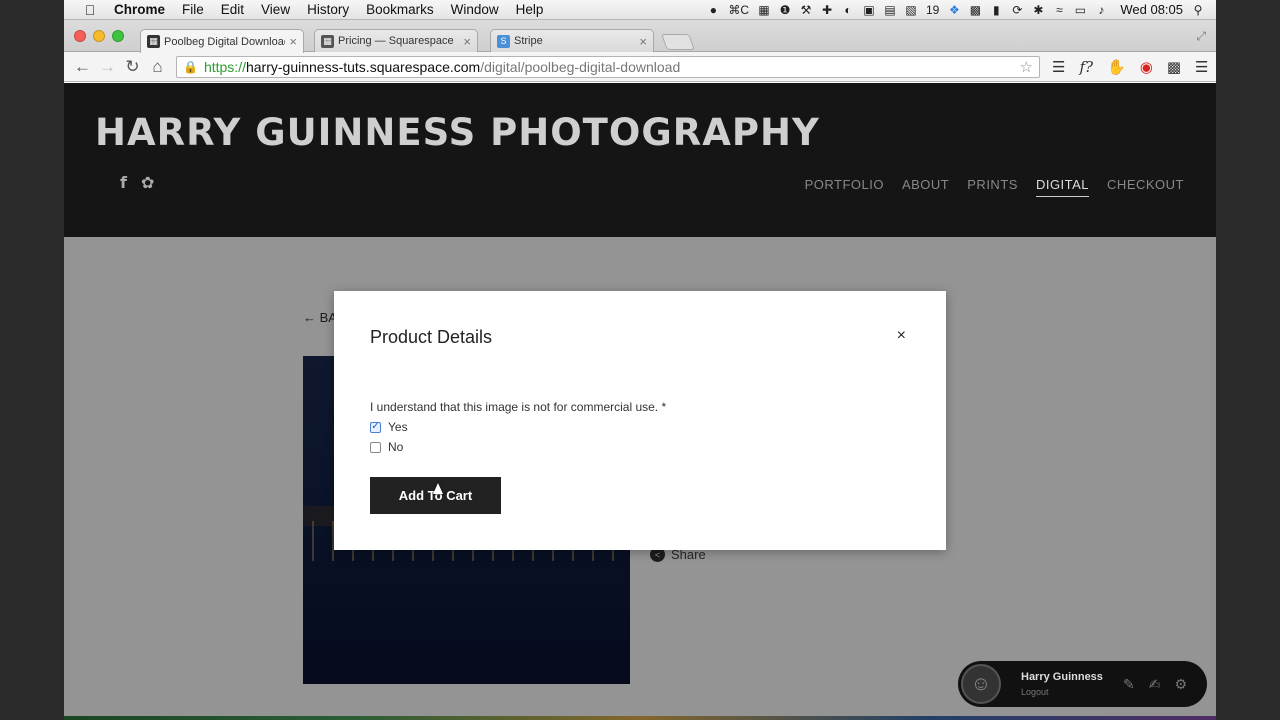  Describe the element at coordinates (996, 10) in the screenshot. I see `display-icon: ▮` at that location.